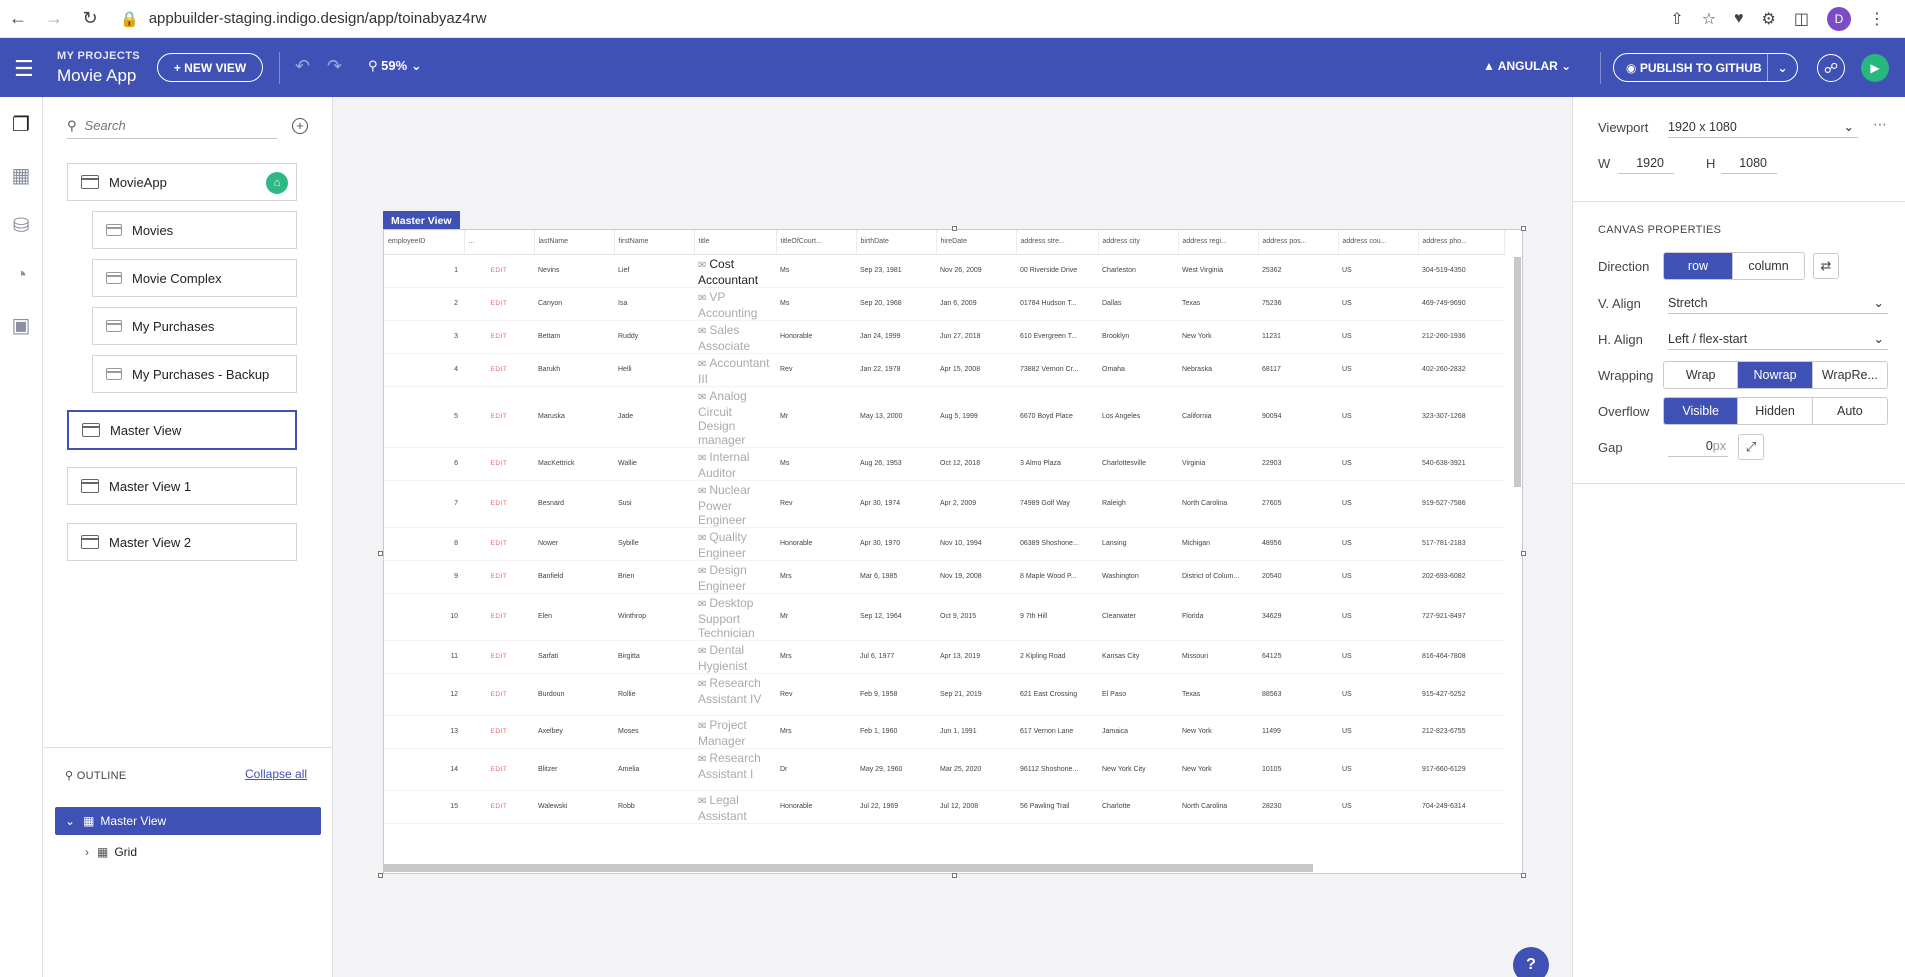 The width and height of the screenshot is (1905, 977). Describe the element at coordinates (1763, 127) in the screenshot. I see `viewport-select: 1920 x 1080 ⌄` at that location.